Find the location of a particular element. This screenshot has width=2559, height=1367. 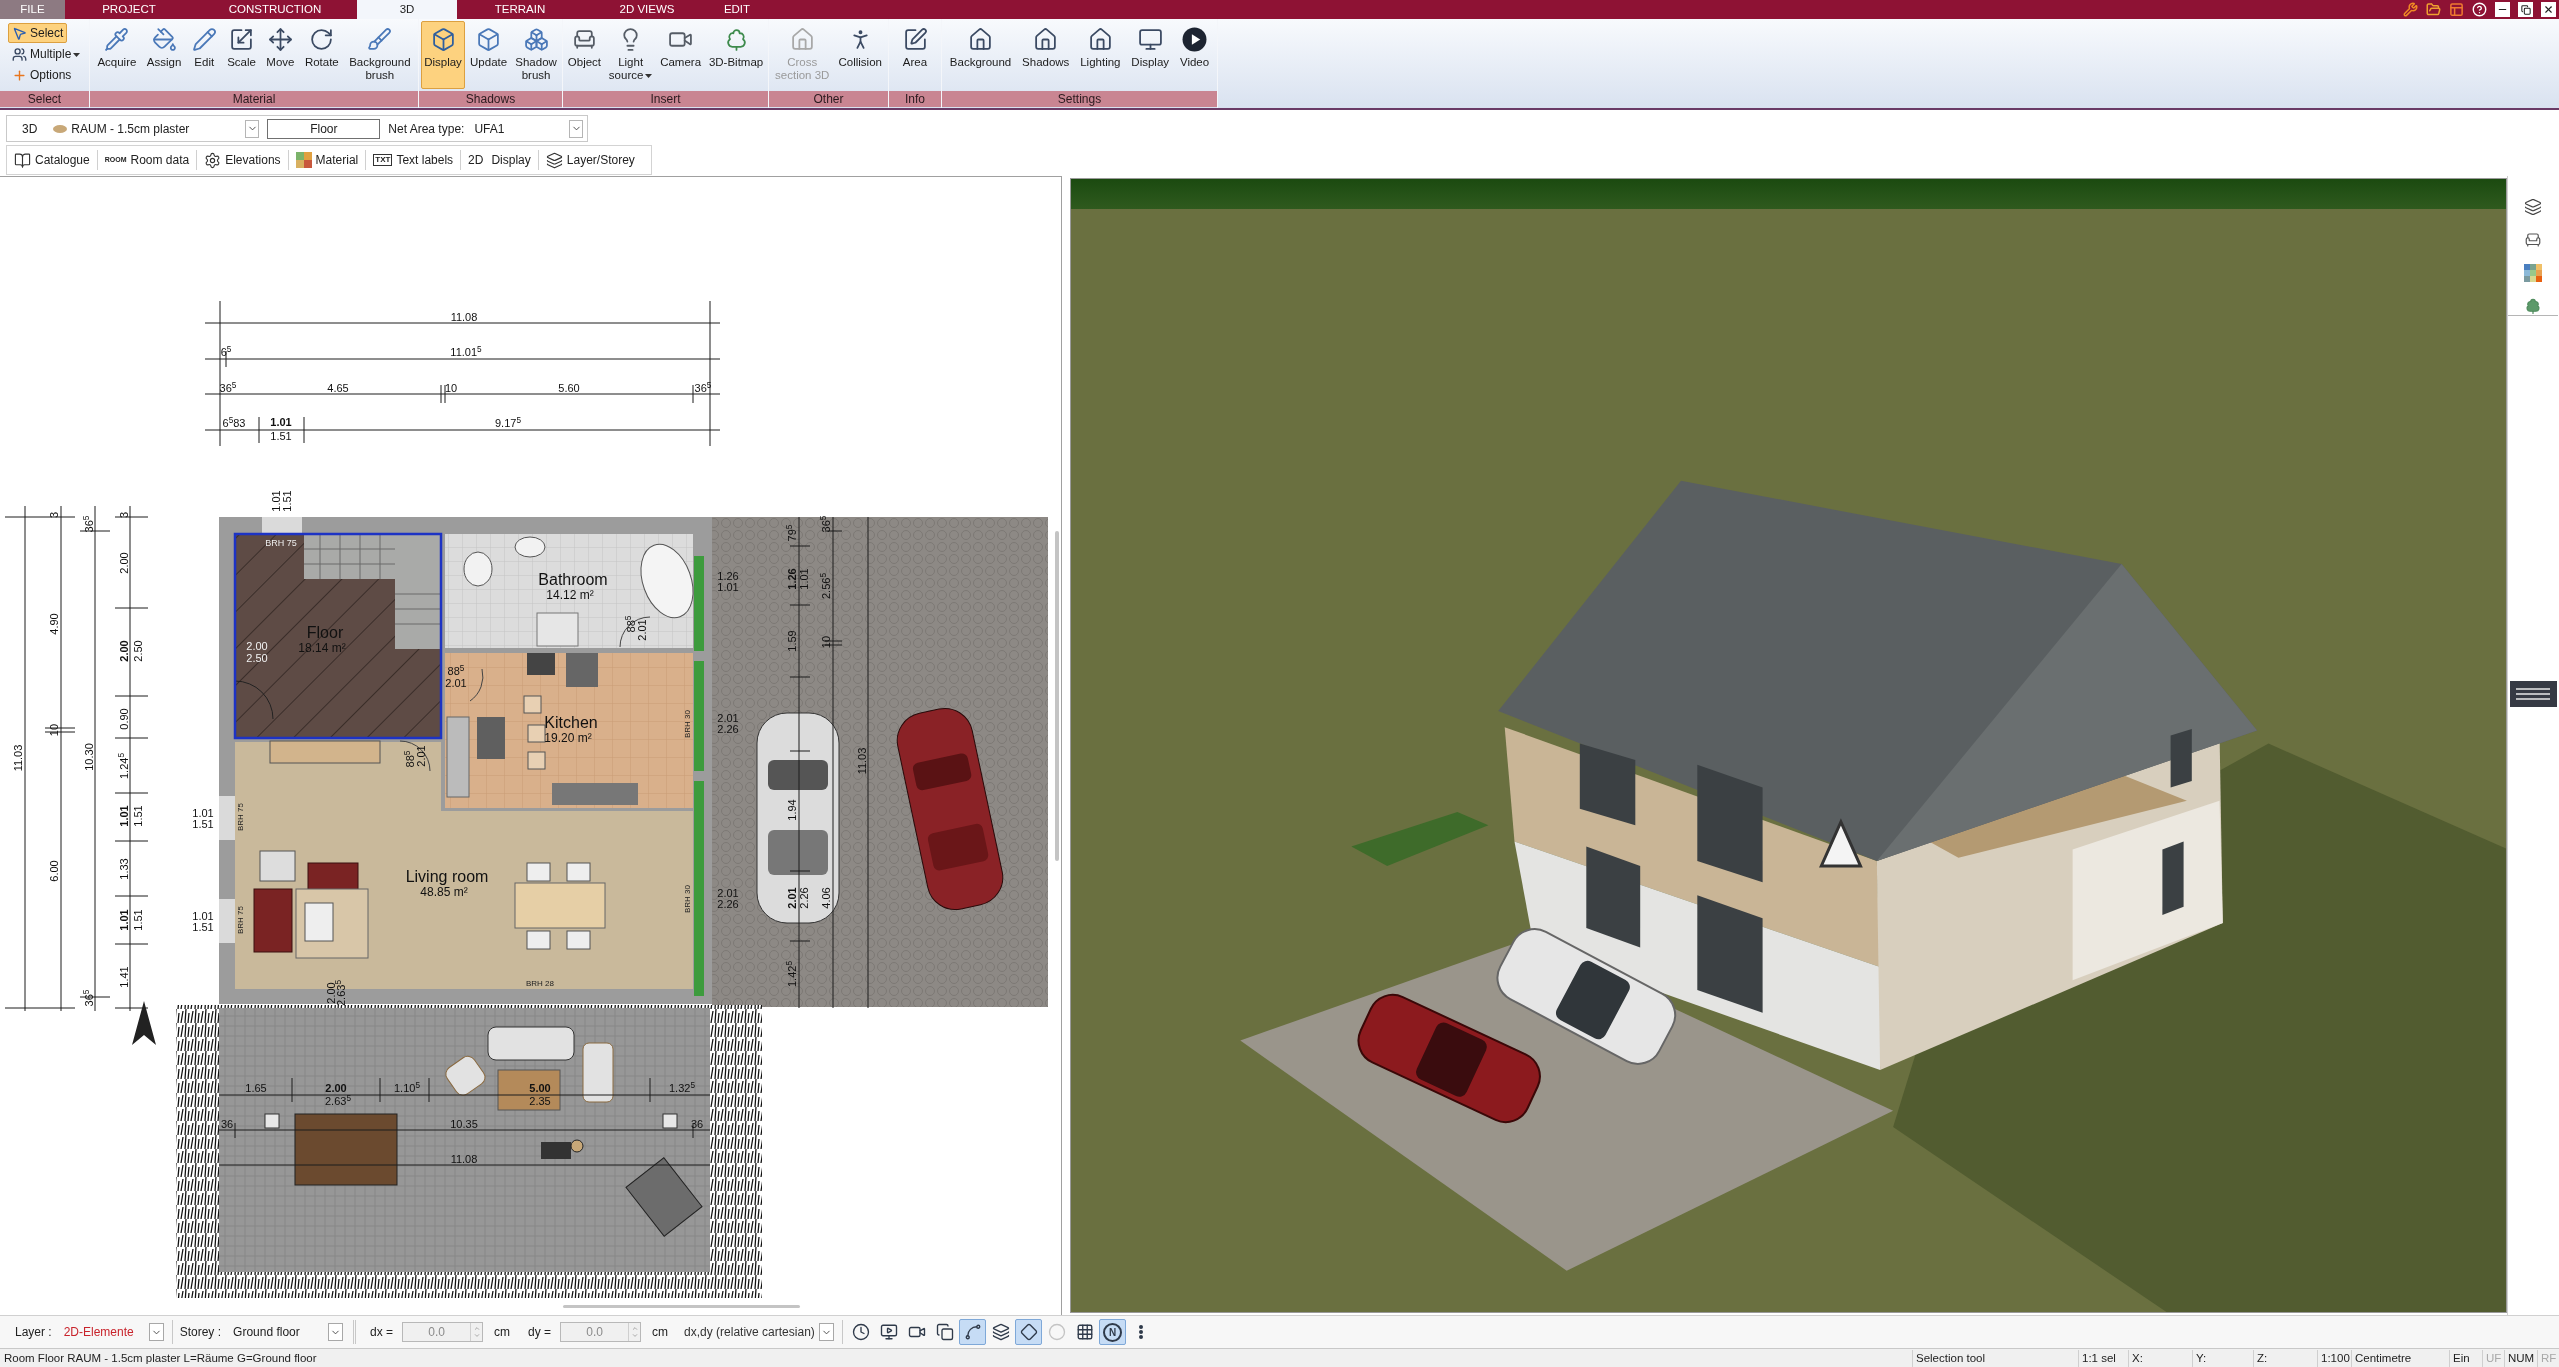

minimize-button is located at coordinates (2502, 9).